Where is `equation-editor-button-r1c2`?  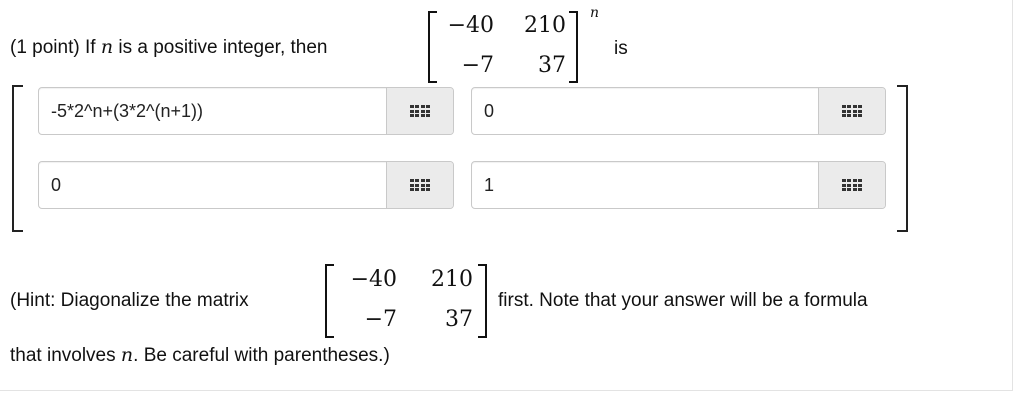
equation-editor-button-r1c2 is located at coordinates (851, 111).